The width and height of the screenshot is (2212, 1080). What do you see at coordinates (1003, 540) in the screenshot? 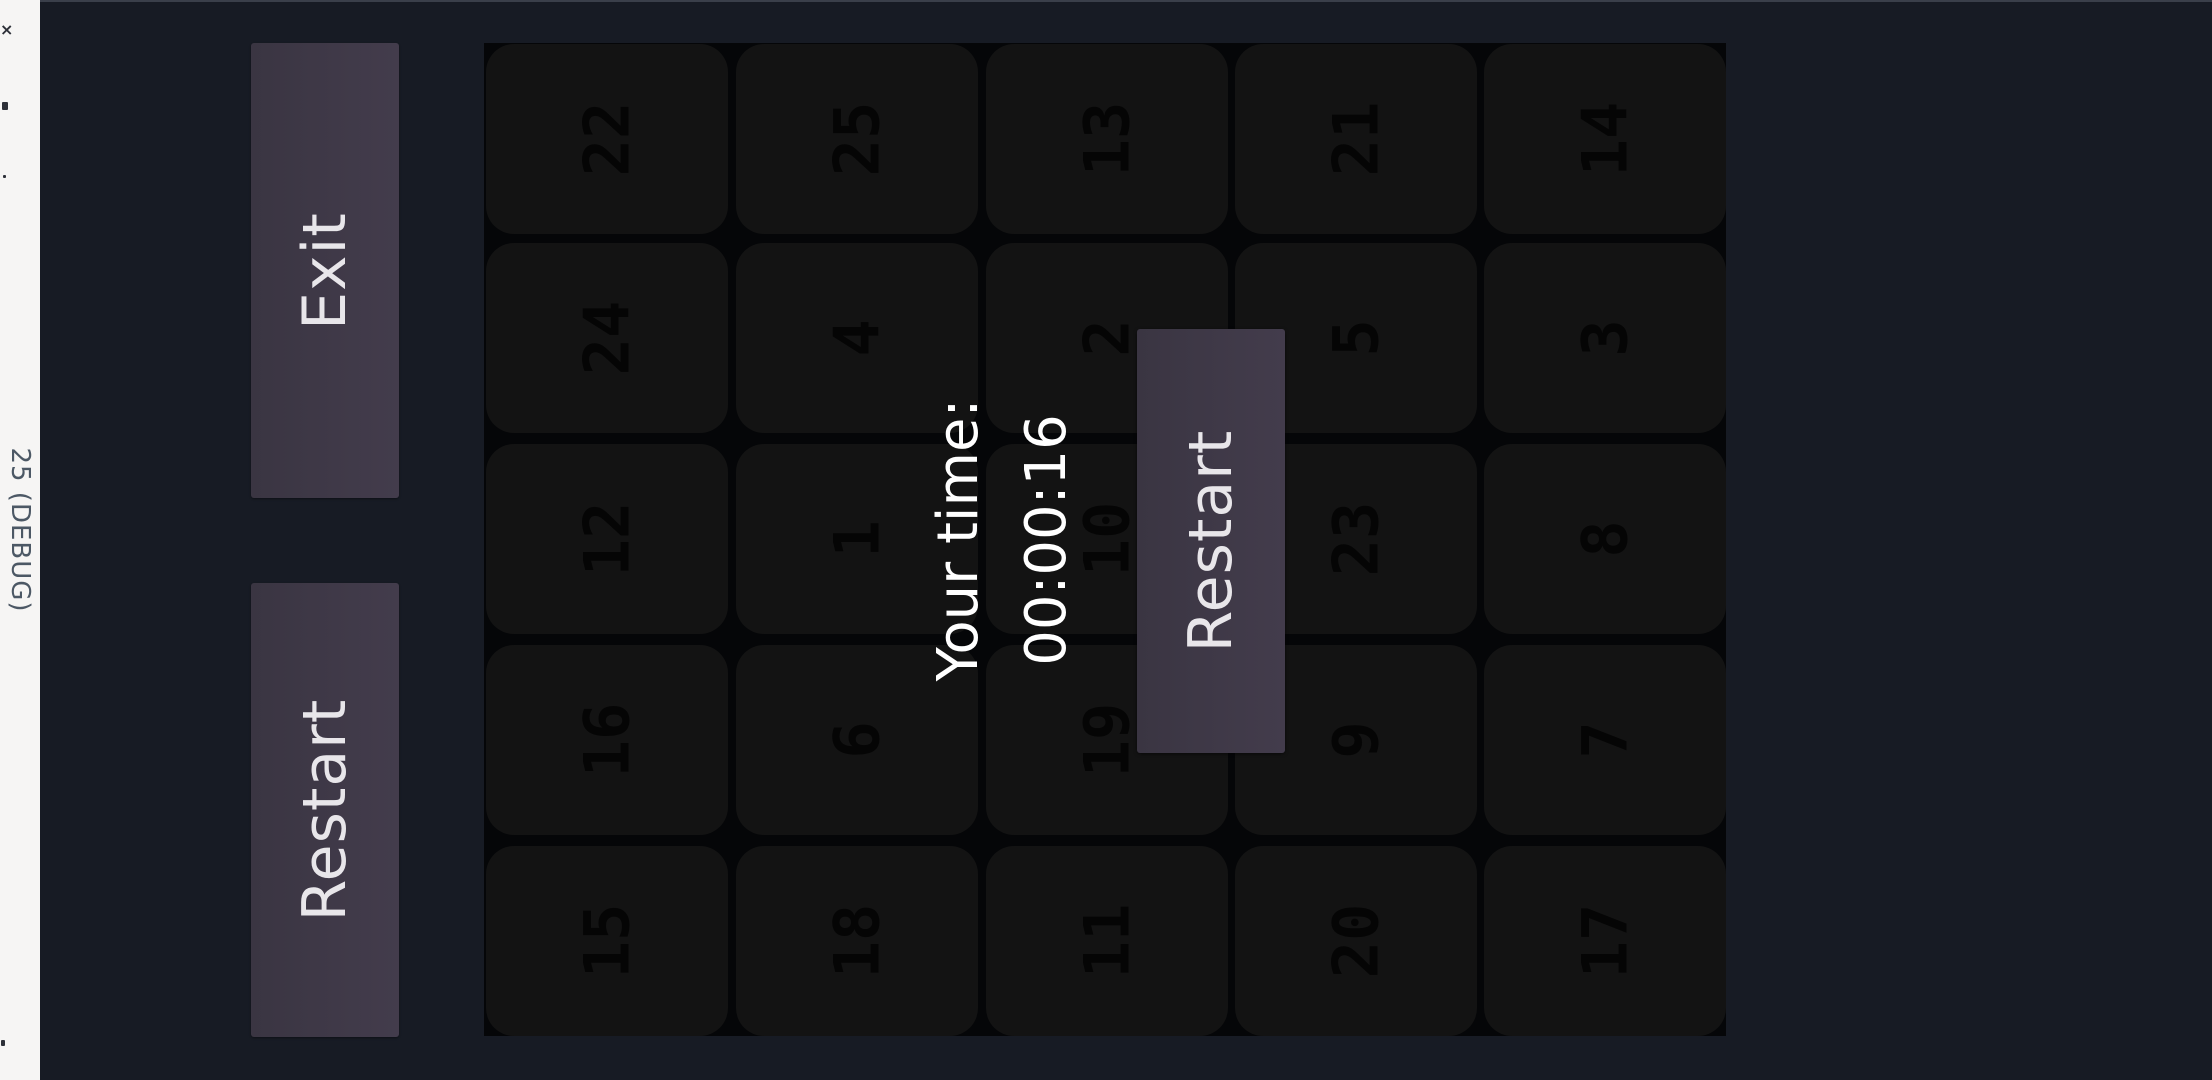
I see `result-message: Your time: 00:00:16` at bounding box center [1003, 540].